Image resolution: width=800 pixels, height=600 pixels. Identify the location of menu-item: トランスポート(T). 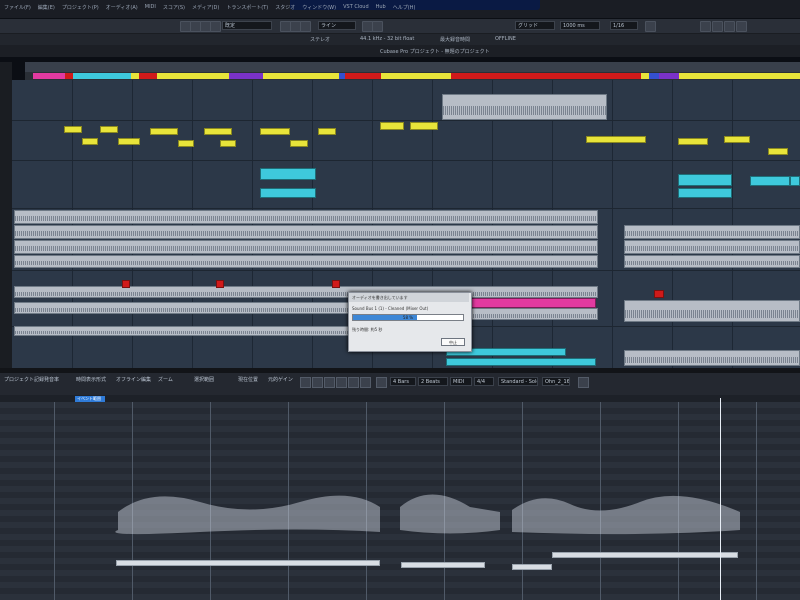
(247, 7).